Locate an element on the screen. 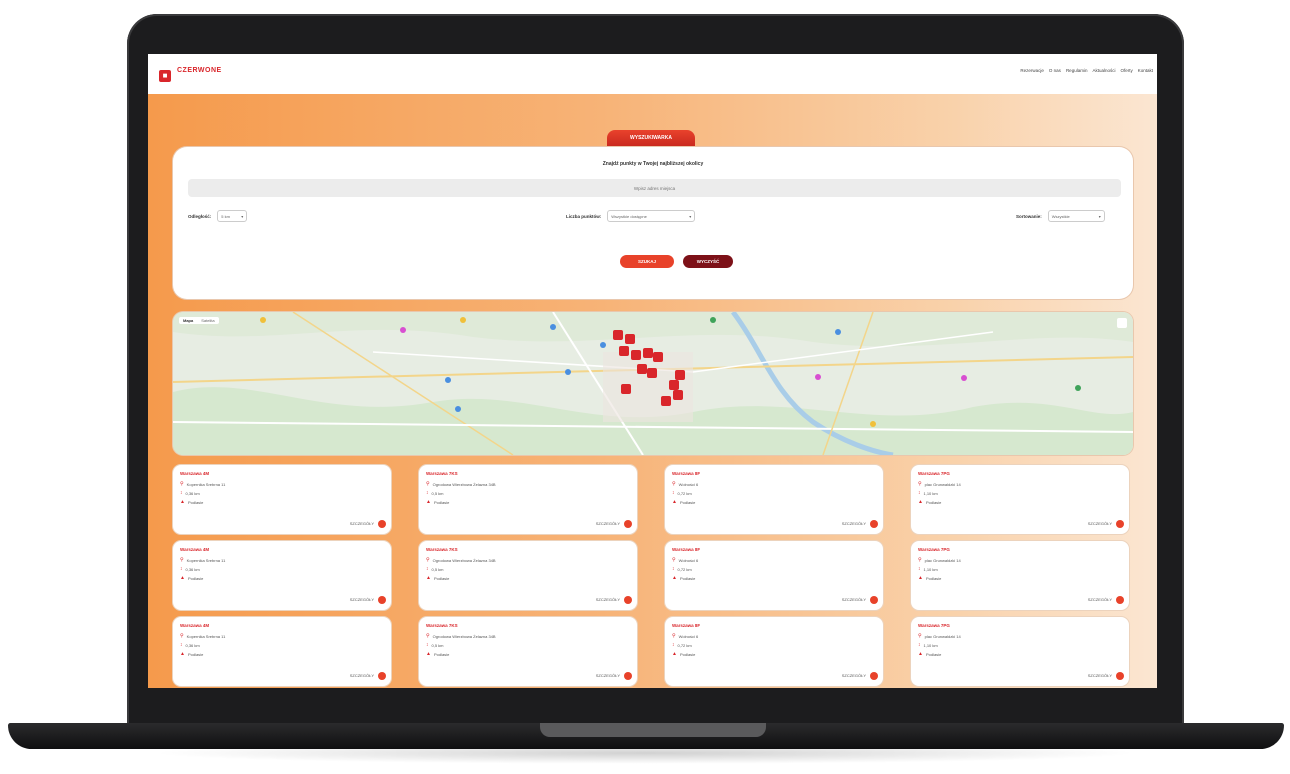  distance-filter: Odległość: 5 km ▾ is located at coordinates (218, 216).